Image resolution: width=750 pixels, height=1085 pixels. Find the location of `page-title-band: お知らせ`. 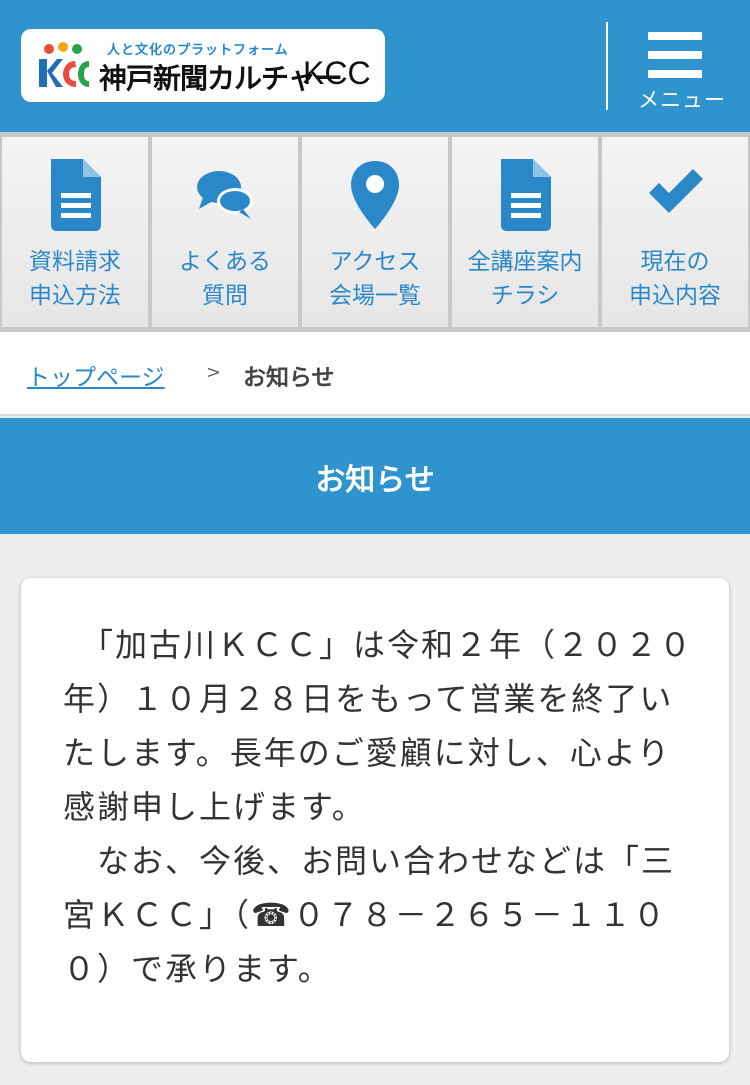

page-title-band: お知らせ is located at coordinates (375, 476).